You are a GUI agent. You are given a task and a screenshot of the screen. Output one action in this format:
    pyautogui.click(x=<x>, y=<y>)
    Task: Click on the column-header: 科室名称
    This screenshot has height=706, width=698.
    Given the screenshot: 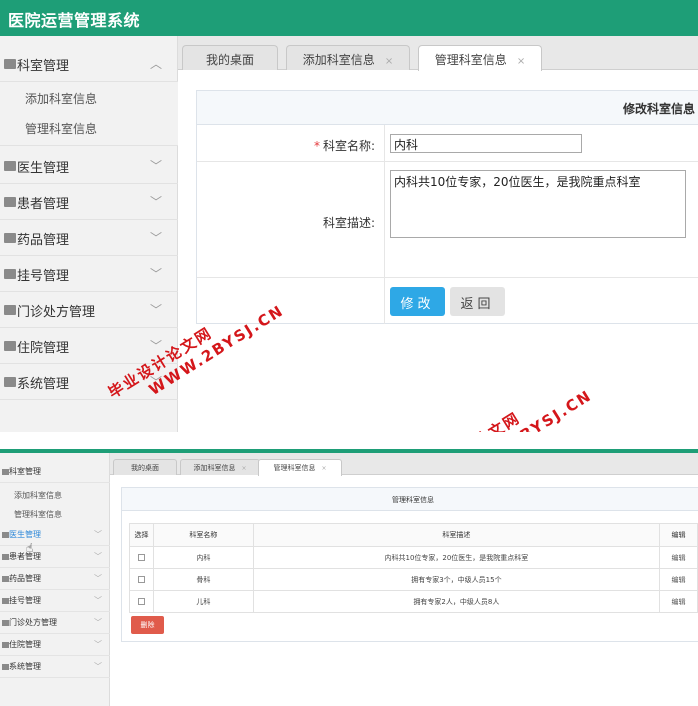 What is the action you would take?
    pyautogui.click(x=203, y=535)
    